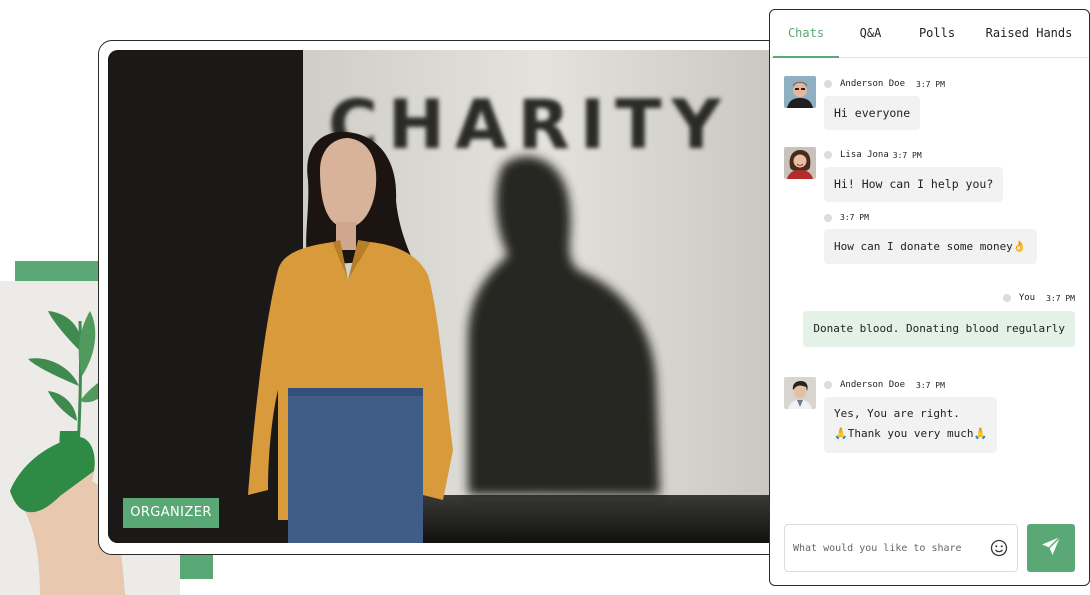 The width and height of the screenshot is (1090, 595). I want to click on decorative-green-square, so click(196, 567).